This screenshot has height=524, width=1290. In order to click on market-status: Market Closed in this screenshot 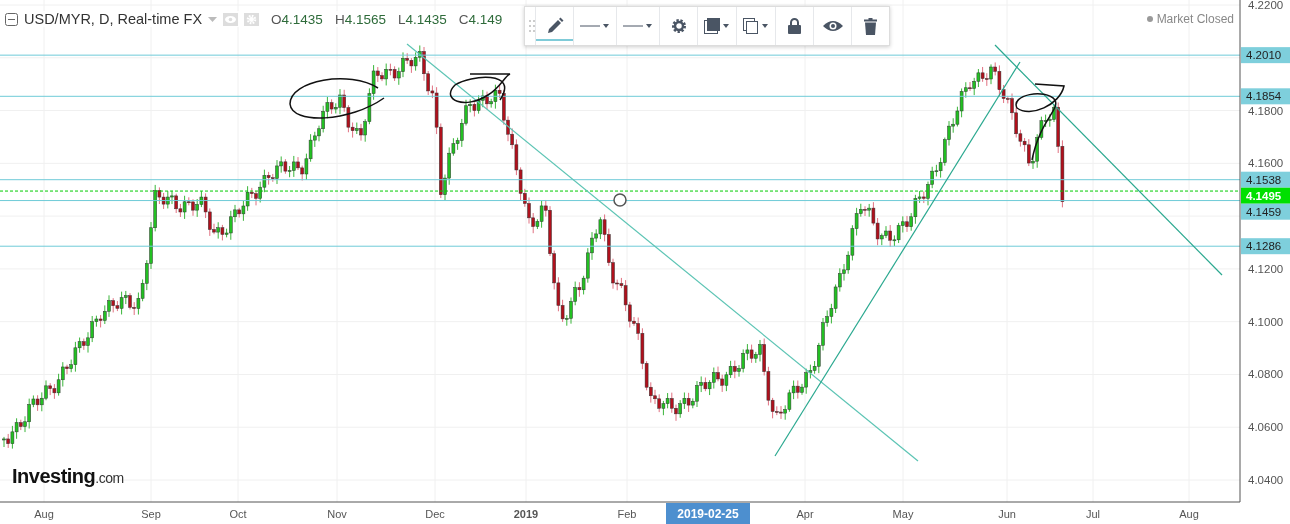, I will do `click(1190, 19)`.